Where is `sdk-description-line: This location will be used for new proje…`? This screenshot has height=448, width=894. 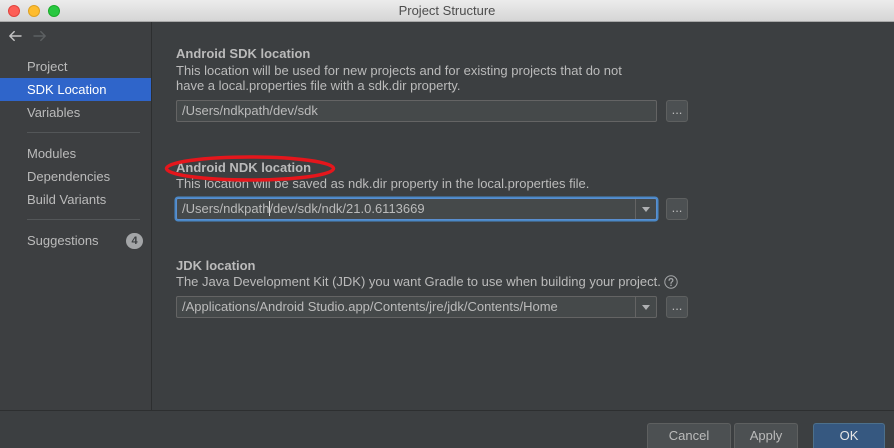 sdk-description-line: This location will be used for new proje… is located at coordinates (399, 70).